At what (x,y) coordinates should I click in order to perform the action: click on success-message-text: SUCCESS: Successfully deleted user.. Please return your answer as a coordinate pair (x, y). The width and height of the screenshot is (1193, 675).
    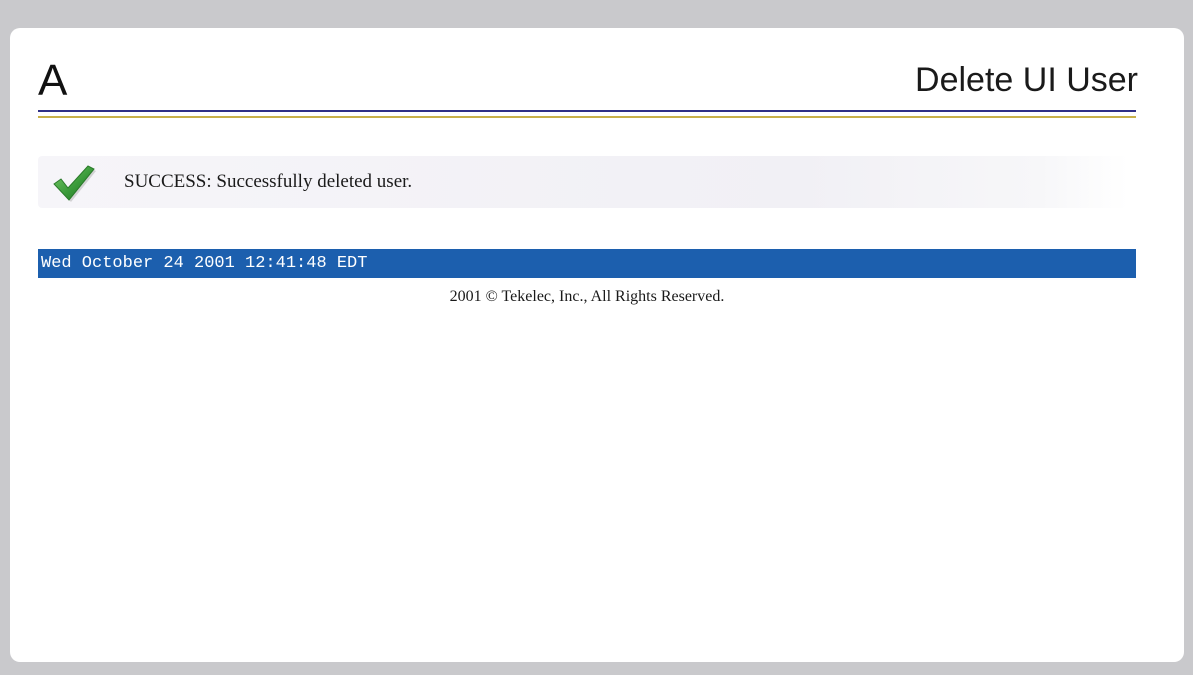
    Looking at the image, I should click on (268, 181).